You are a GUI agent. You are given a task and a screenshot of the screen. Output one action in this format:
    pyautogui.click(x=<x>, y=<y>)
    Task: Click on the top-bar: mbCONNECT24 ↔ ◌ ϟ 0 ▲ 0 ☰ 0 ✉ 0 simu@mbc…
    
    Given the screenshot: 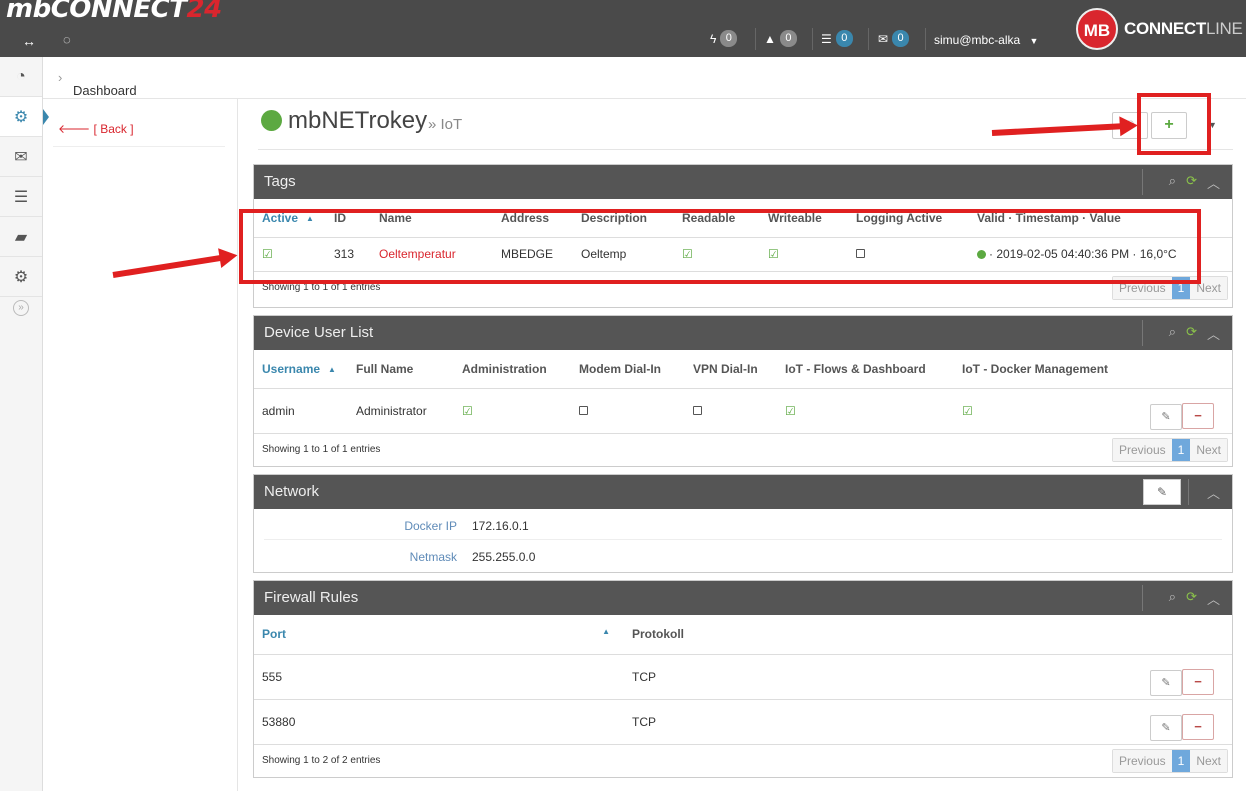 What is the action you would take?
    pyautogui.click(x=623, y=28)
    